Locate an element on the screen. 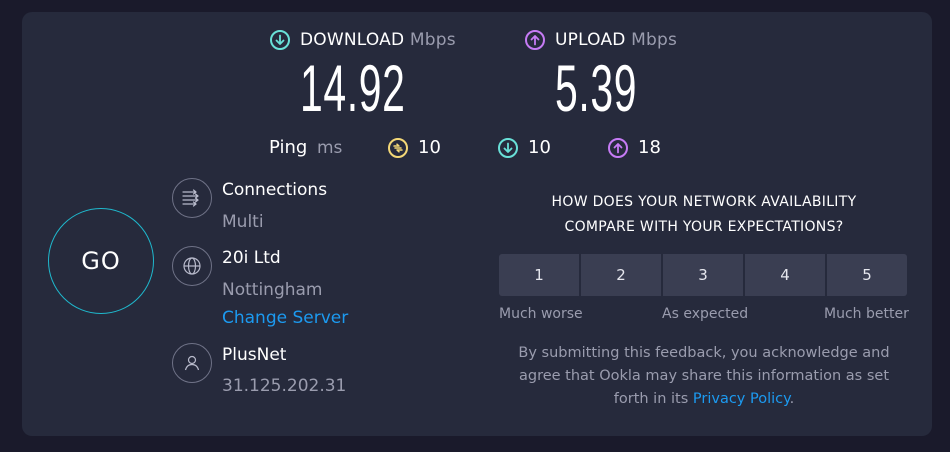 This screenshot has width=950, height=452. provider-ip: 31.125.202.31 is located at coordinates (284, 386).